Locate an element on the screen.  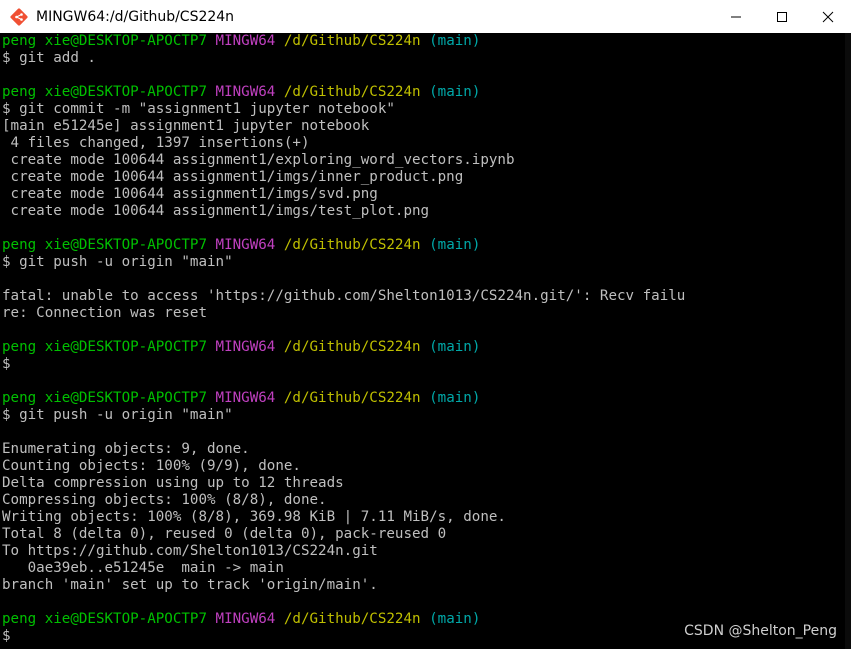
terminal-line: 0ae39eb..e51245e main -> main is located at coordinates (143, 568).